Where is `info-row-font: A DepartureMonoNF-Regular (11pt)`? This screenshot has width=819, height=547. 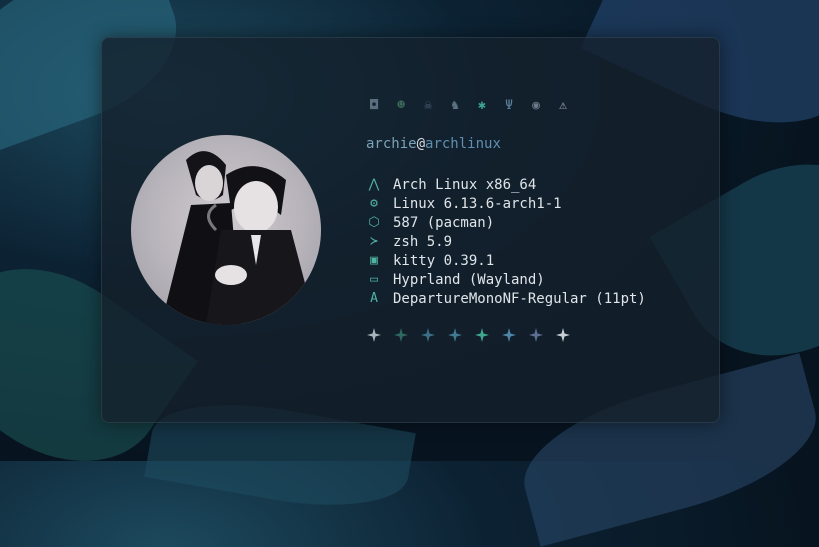
info-row-font: A DepartureMonoNF-Regular (11pt) is located at coordinates (506, 298).